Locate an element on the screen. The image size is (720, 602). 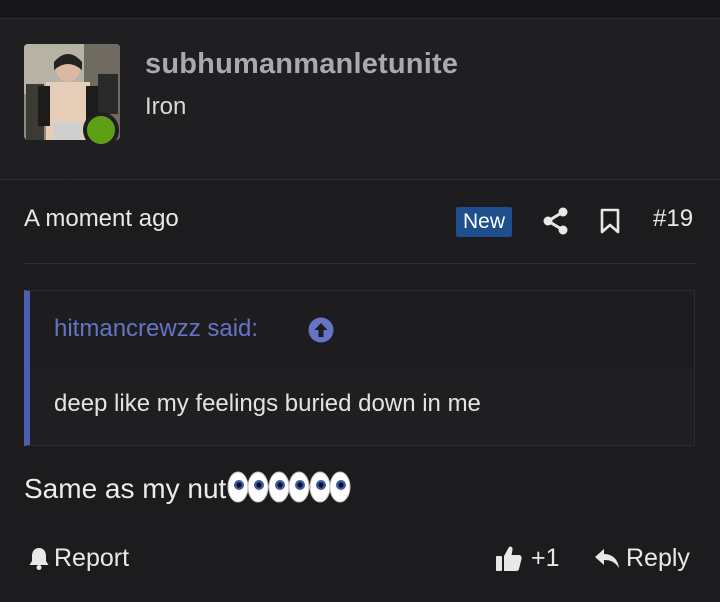
post-number-link: #19 is located at coordinates (673, 219).